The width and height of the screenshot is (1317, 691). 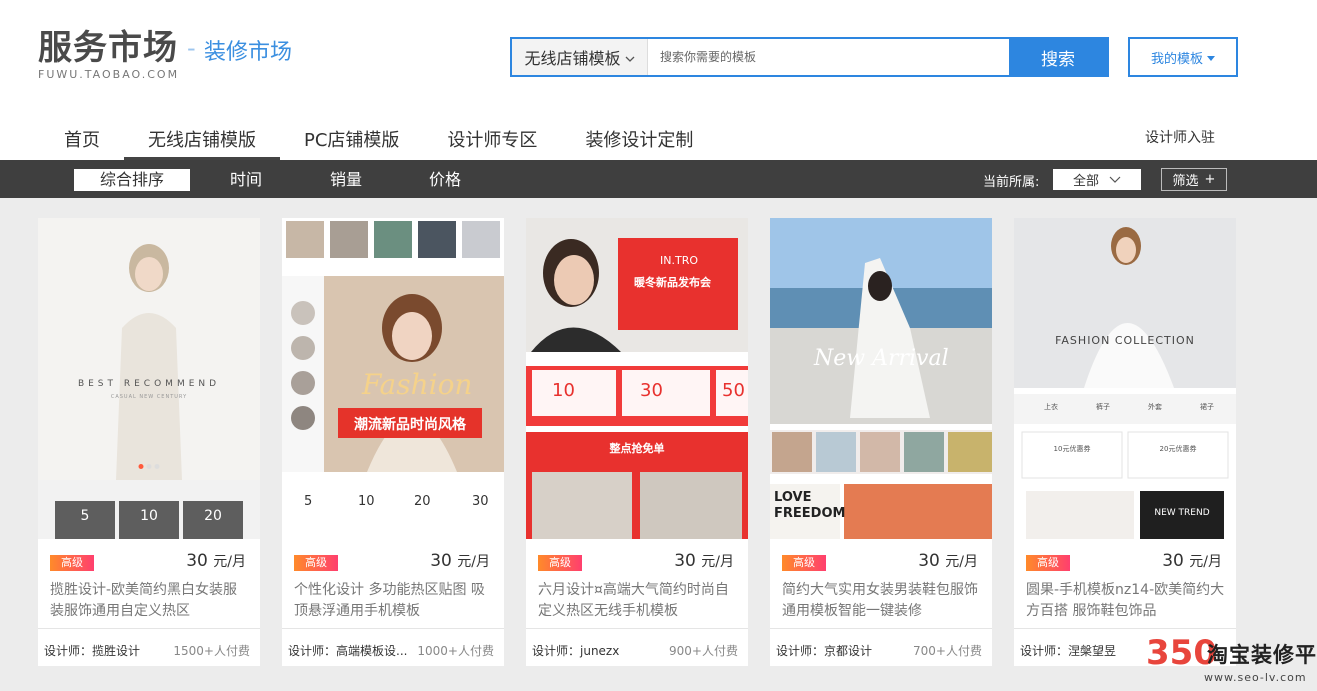 I want to click on card-footer: 设计师：junezx 900+人付费, so click(x=637, y=647).